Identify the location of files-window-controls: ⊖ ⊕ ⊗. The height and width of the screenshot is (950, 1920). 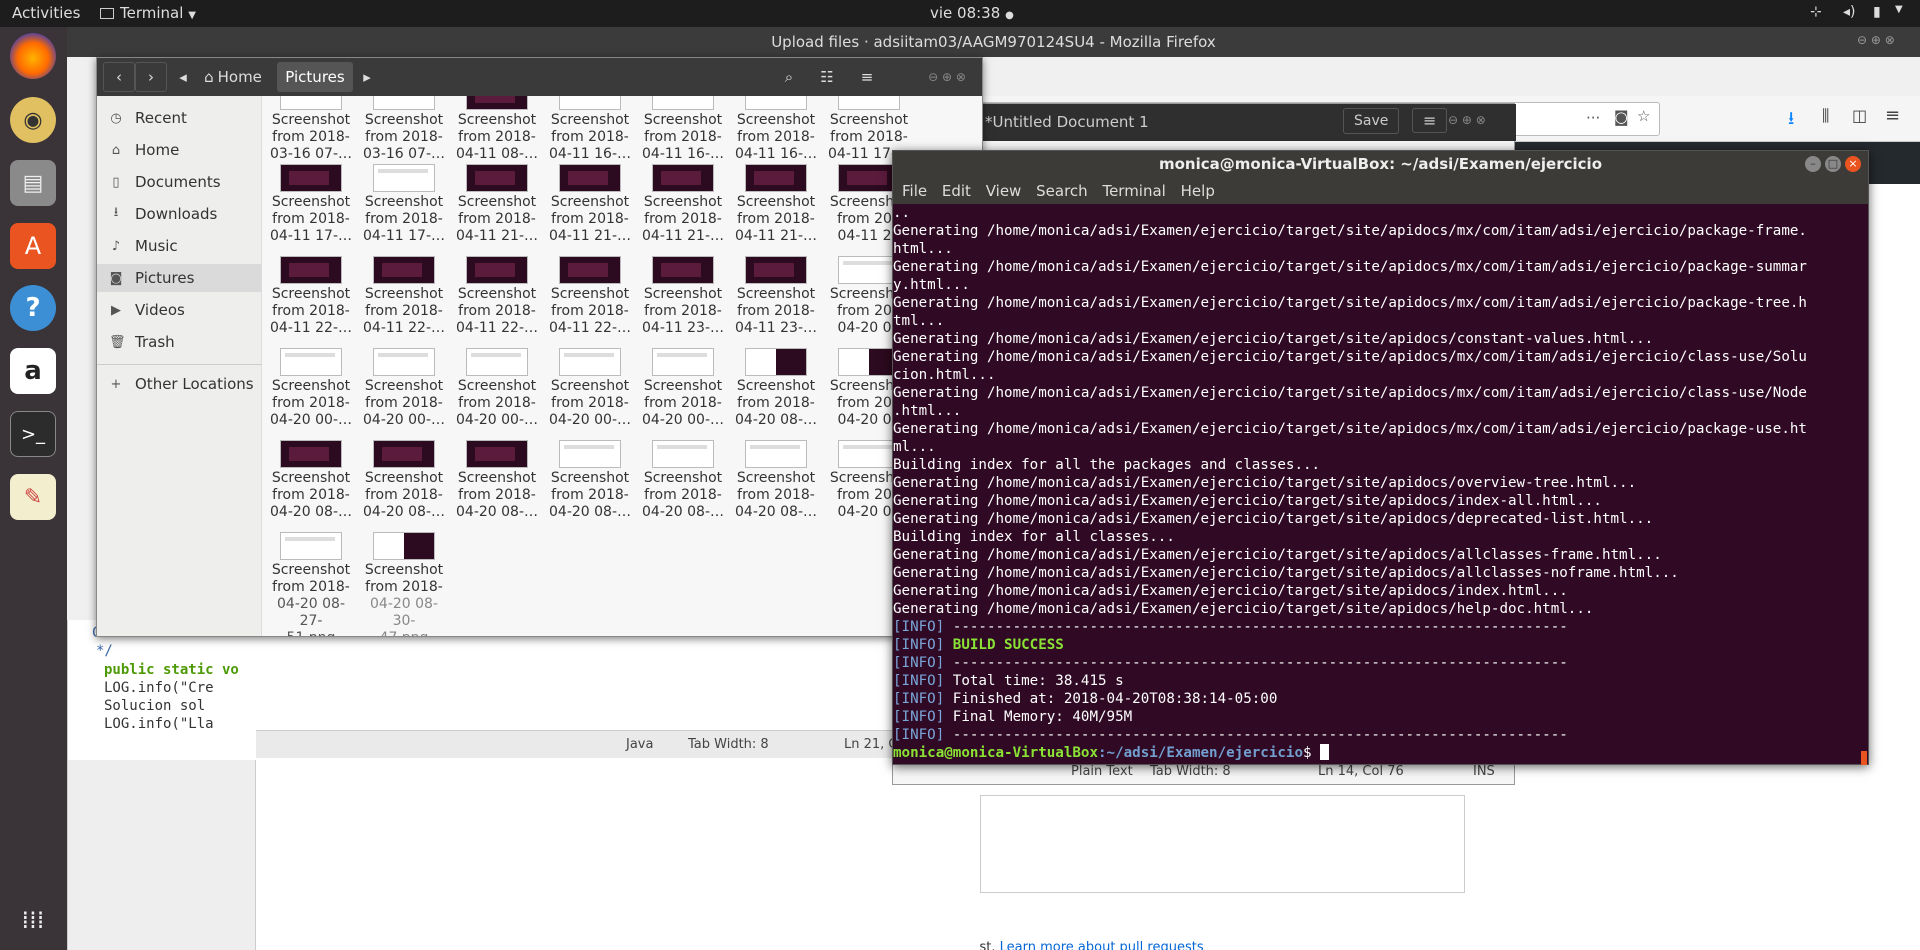
(947, 77).